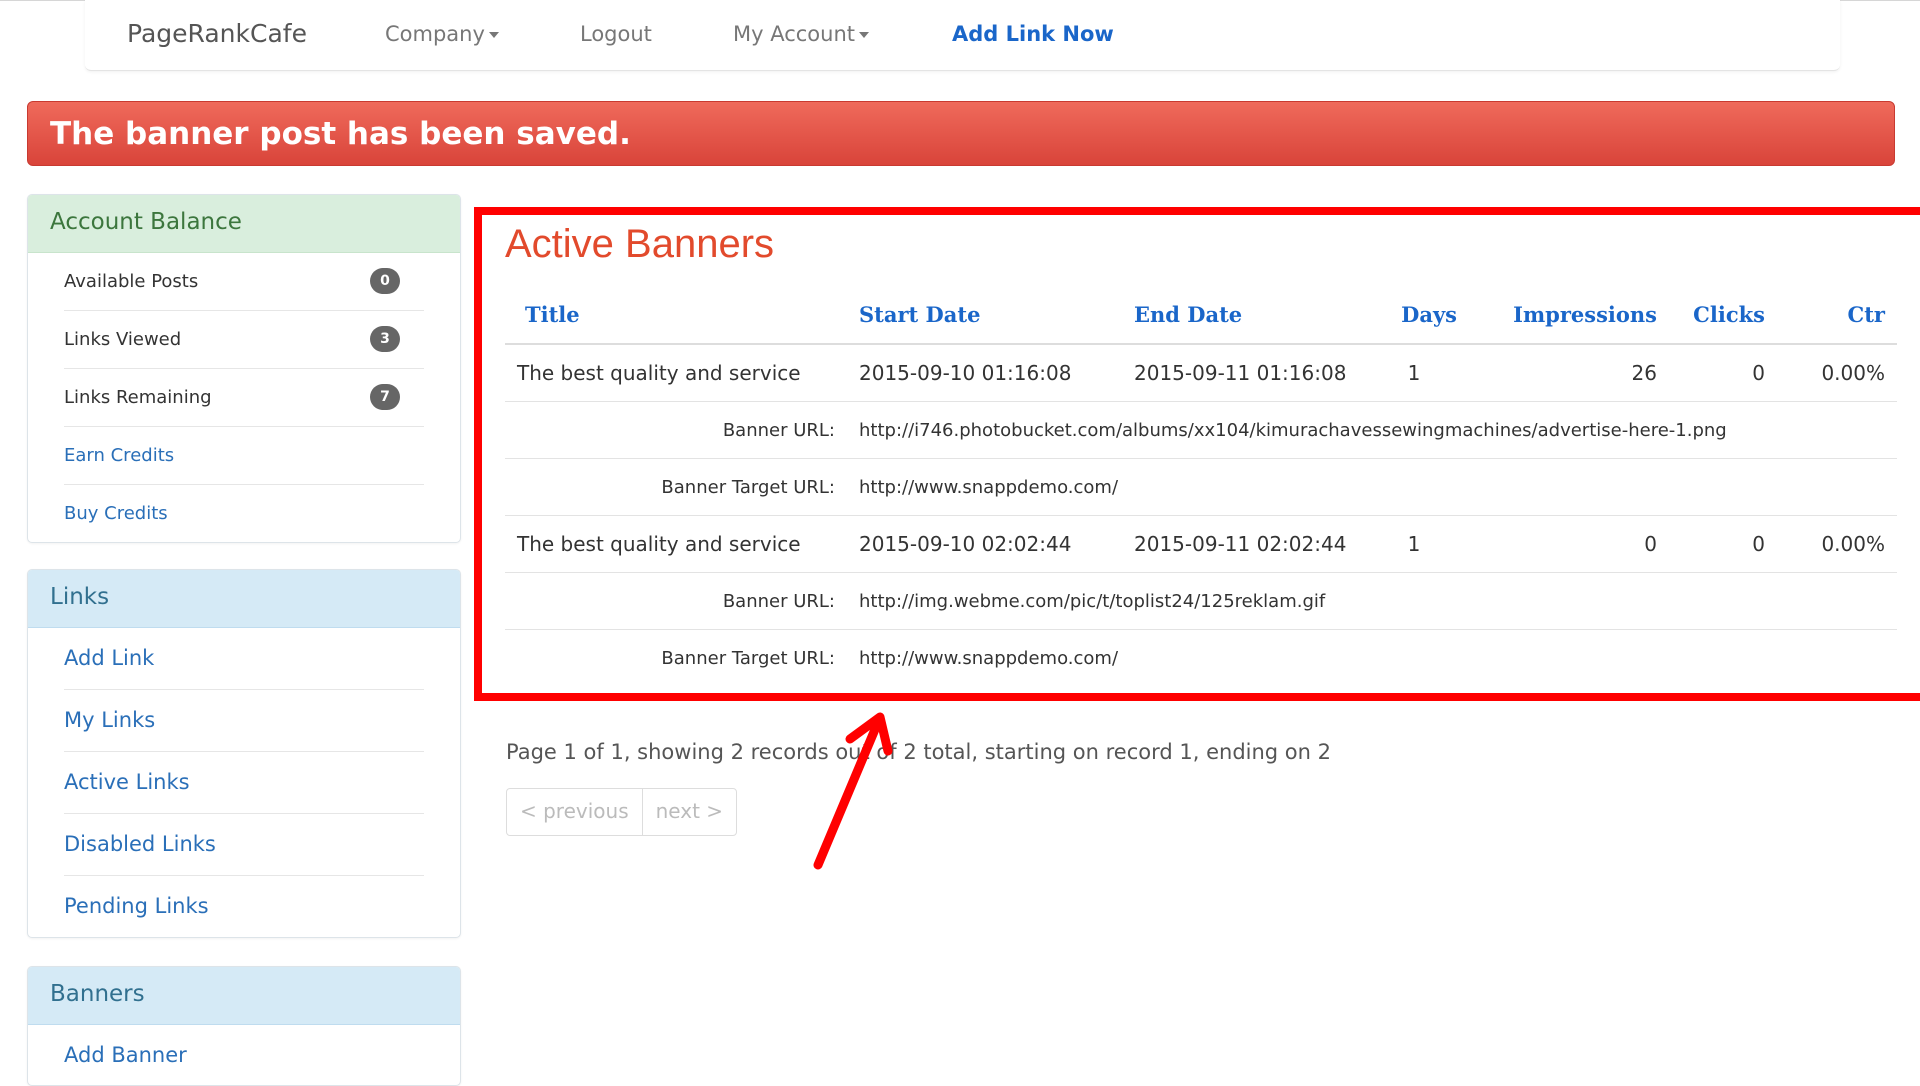 Image resolution: width=1920 pixels, height=1086 pixels. What do you see at coordinates (244, 996) in the screenshot?
I see `panel-title: Banners` at bounding box center [244, 996].